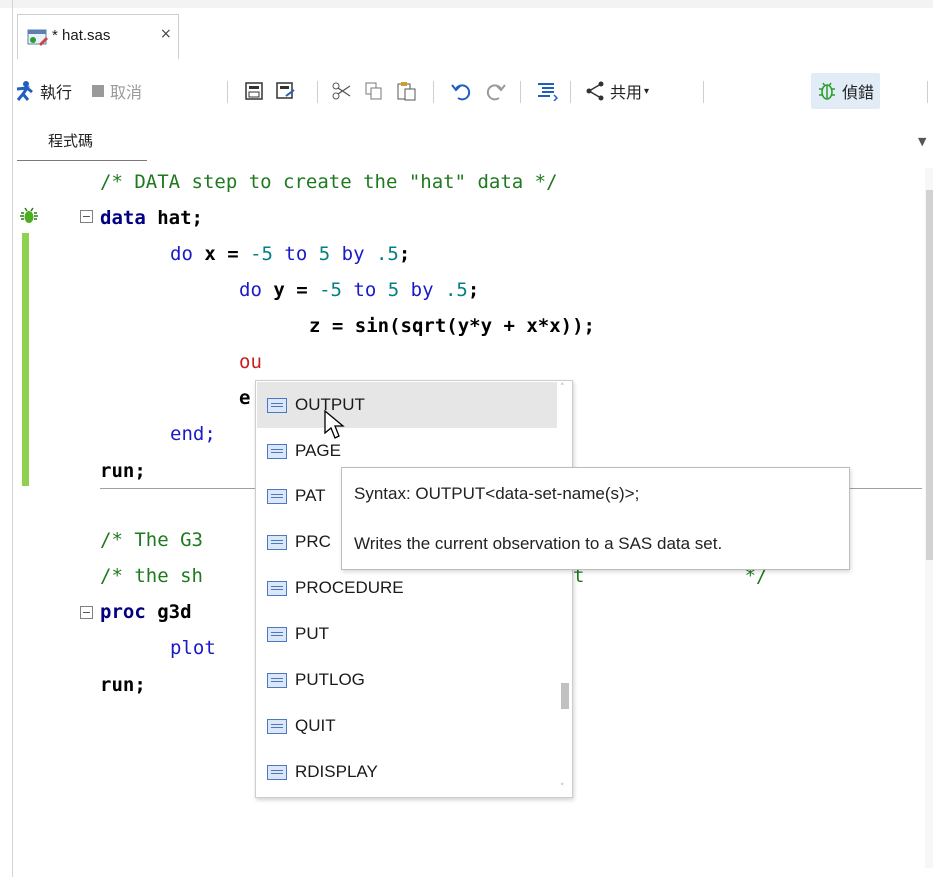 The height and width of the screenshot is (877, 933). What do you see at coordinates (56, 93) in the screenshot?
I see `run-label: 執行` at bounding box center [56, 93].